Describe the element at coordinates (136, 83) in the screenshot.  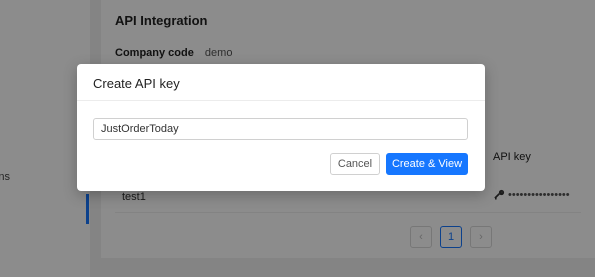
I see `modal-title: Create API key` at that location.